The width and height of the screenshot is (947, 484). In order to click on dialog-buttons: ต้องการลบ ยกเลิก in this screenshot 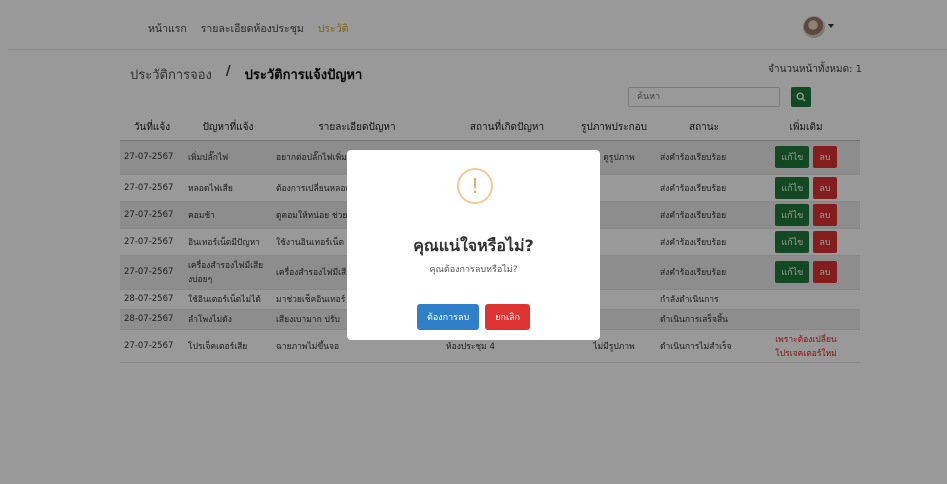, I will do `click(473, 317)`.